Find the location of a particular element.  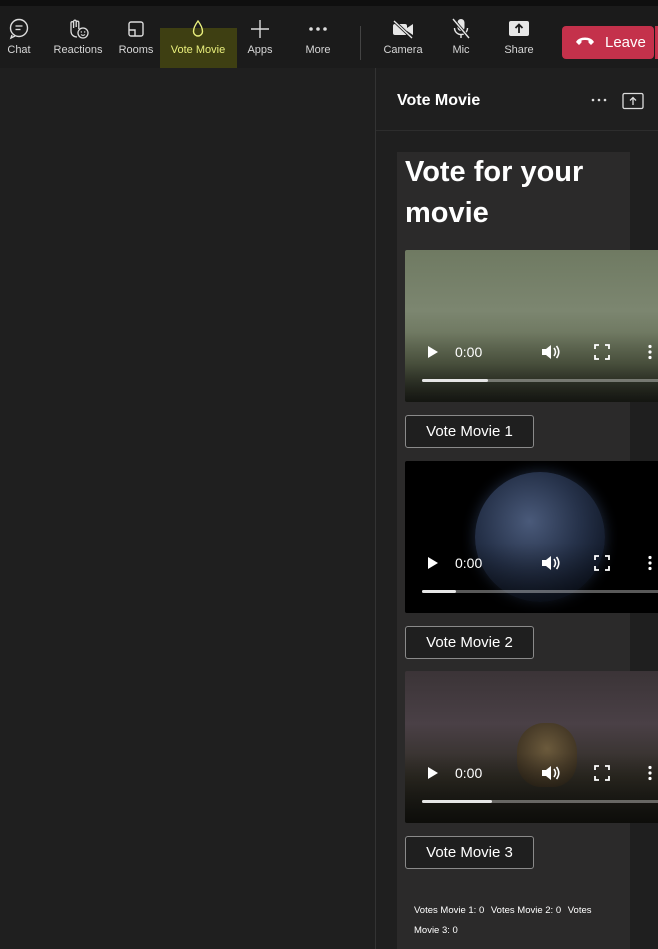

video-player-3: 0:00 is located at coordinates (531, 747).